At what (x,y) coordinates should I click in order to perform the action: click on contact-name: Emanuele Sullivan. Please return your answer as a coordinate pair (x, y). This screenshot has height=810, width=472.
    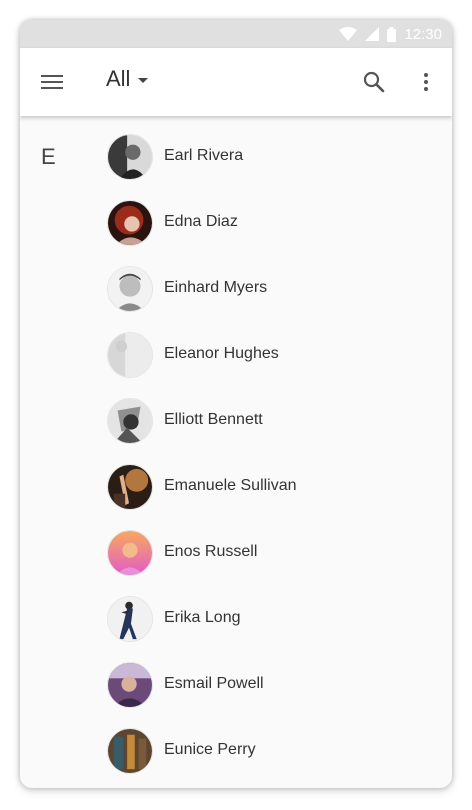
    Looking at the image, I should click on (230, 485).